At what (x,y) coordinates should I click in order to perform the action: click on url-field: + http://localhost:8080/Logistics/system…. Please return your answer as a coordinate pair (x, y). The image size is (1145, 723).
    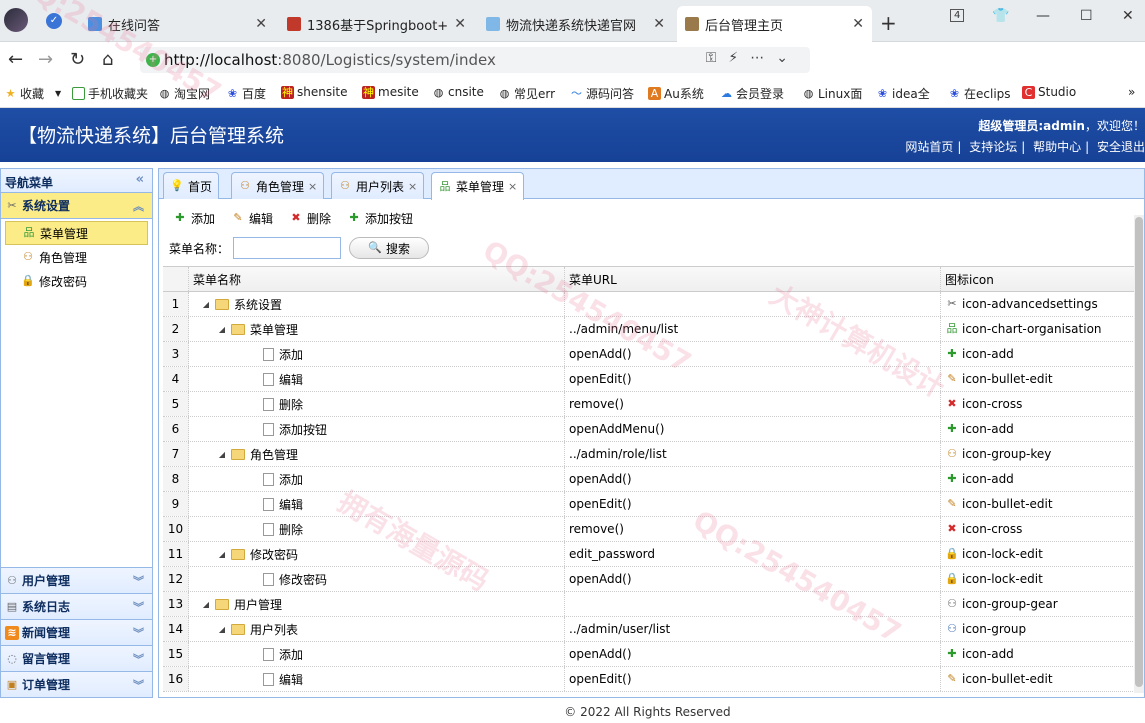
    Looking at the image, I should click on (475, 60).